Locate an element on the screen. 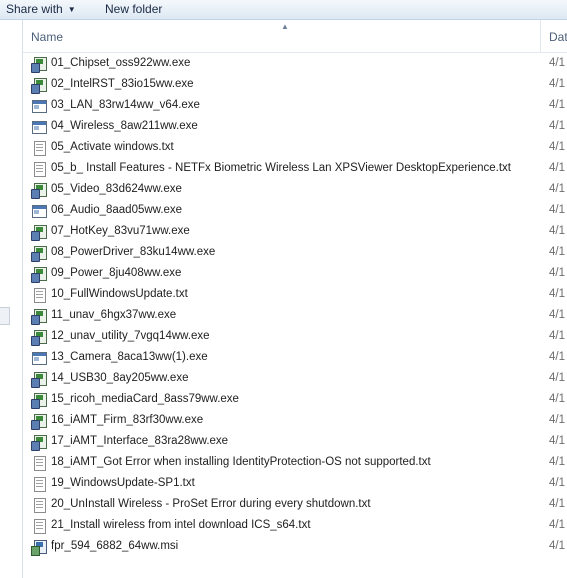 The height and width of the screenshot is (578, 567). column-header: ▲ Name Dat is located at coordinates (295, 36).